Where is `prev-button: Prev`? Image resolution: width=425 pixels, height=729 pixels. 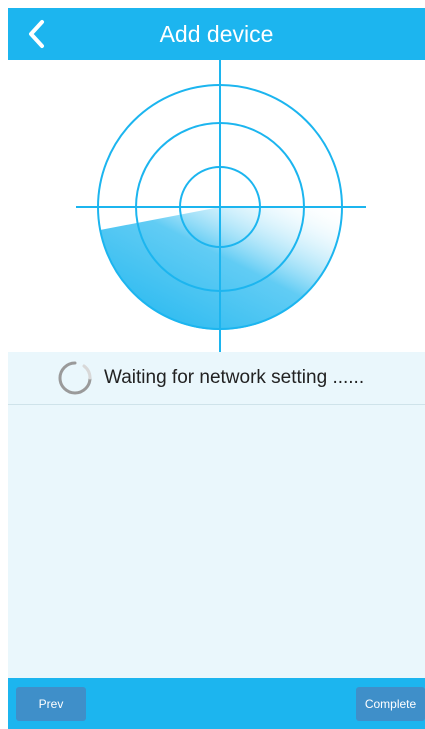 prev-button: Prev is located at coordinates (51, 704).